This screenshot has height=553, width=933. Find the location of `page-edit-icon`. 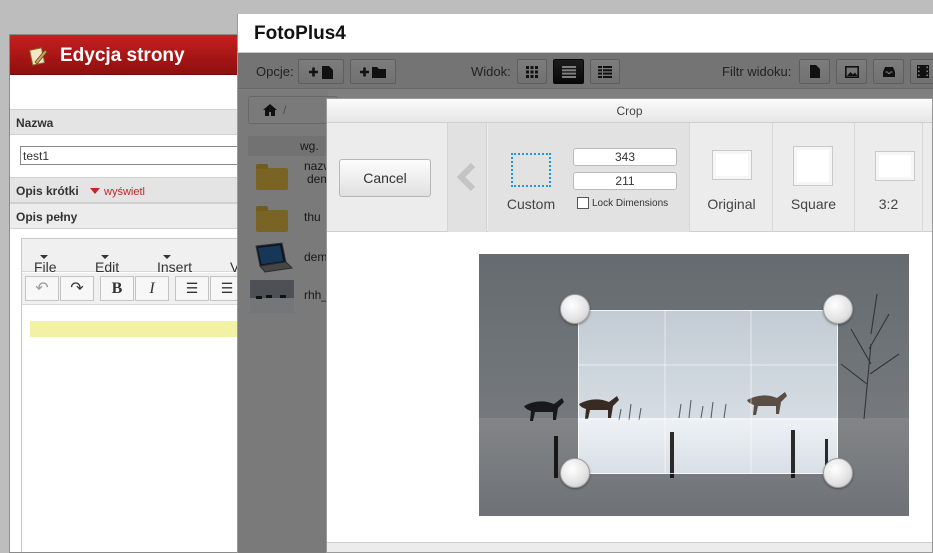

page-edit-icon is located at coordinates (38, 56).